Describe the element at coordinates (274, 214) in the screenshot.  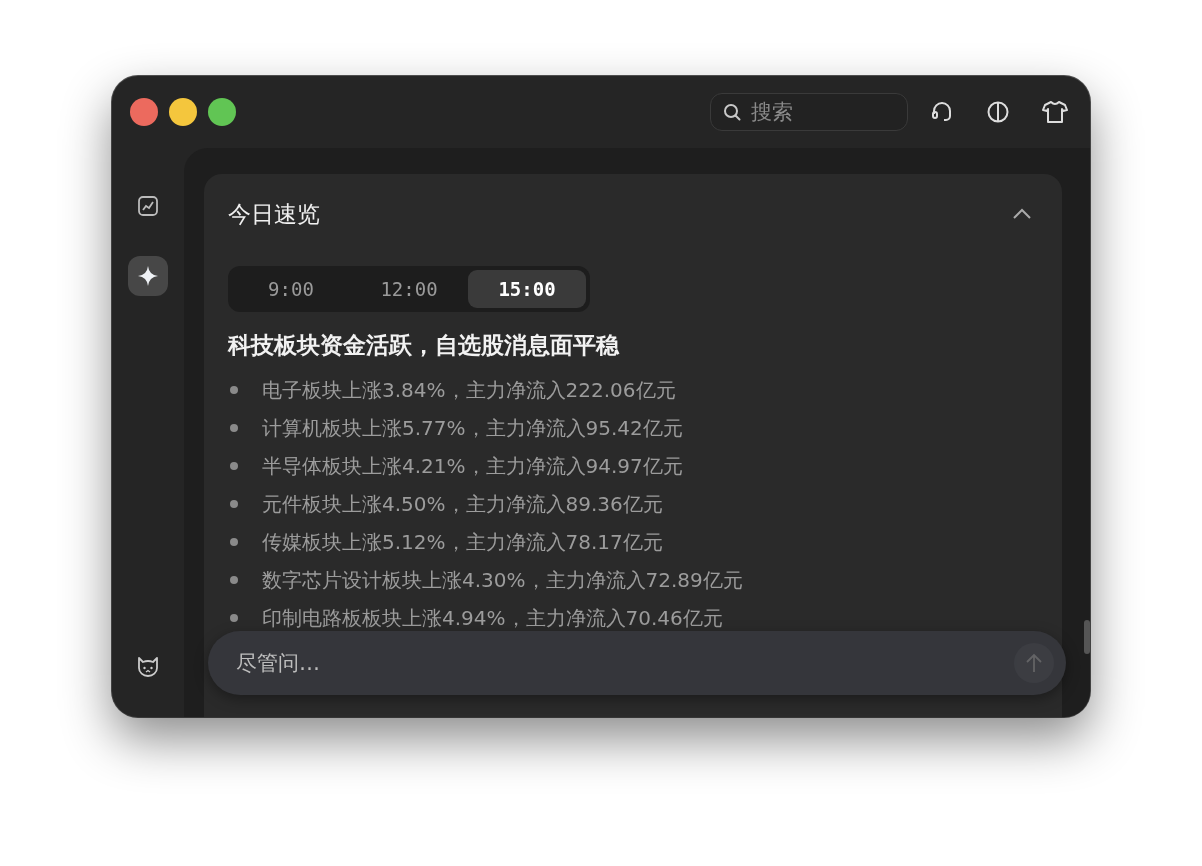
I see `card-title: 今日速览` at that location.